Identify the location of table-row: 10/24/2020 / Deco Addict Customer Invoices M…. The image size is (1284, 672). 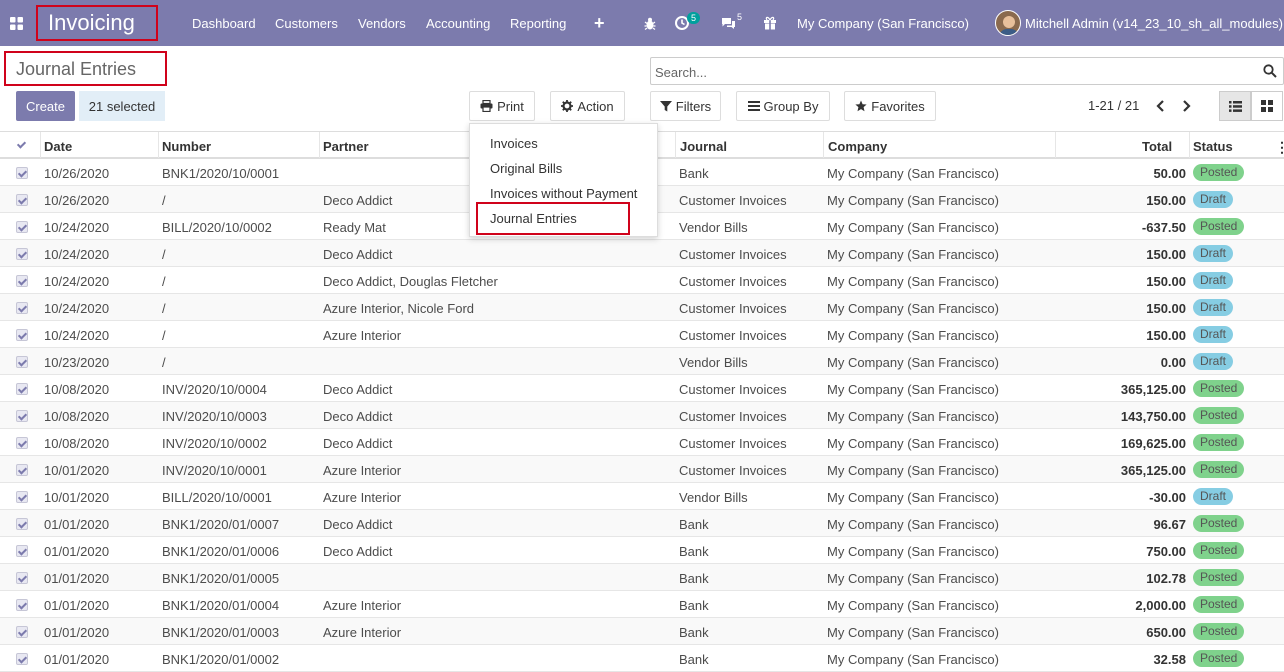
(642, 253).